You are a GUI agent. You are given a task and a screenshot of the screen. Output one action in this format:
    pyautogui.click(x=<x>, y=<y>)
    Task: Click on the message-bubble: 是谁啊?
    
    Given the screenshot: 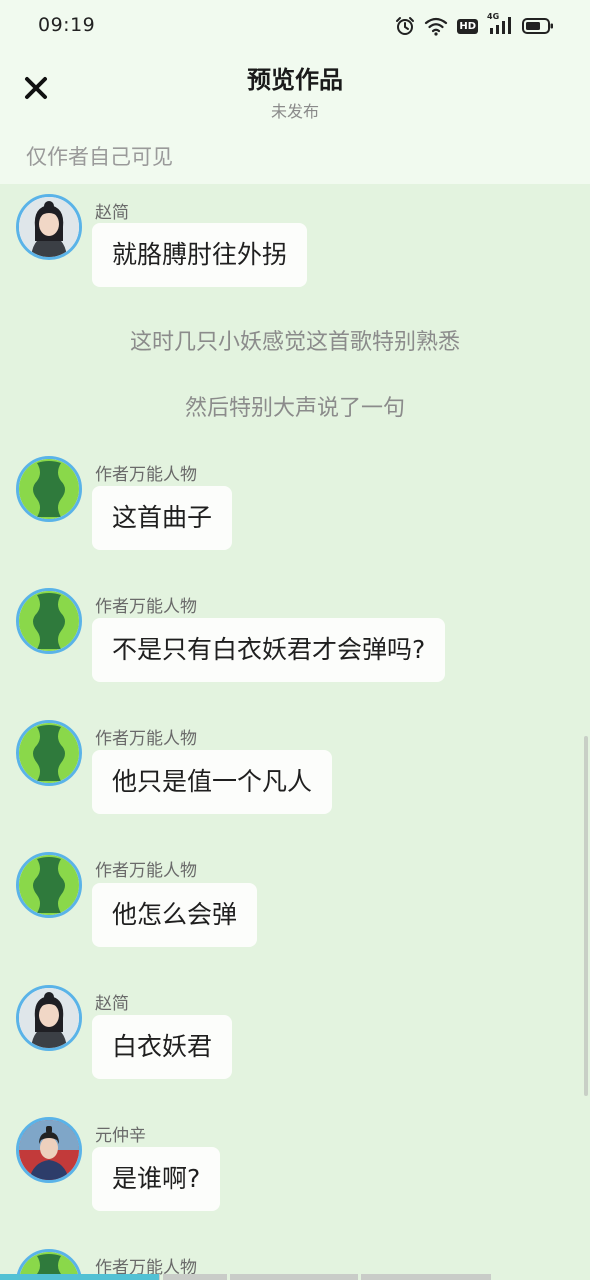 What is the action you would take?
    pyautogui.click(x=156, y=1179)
    